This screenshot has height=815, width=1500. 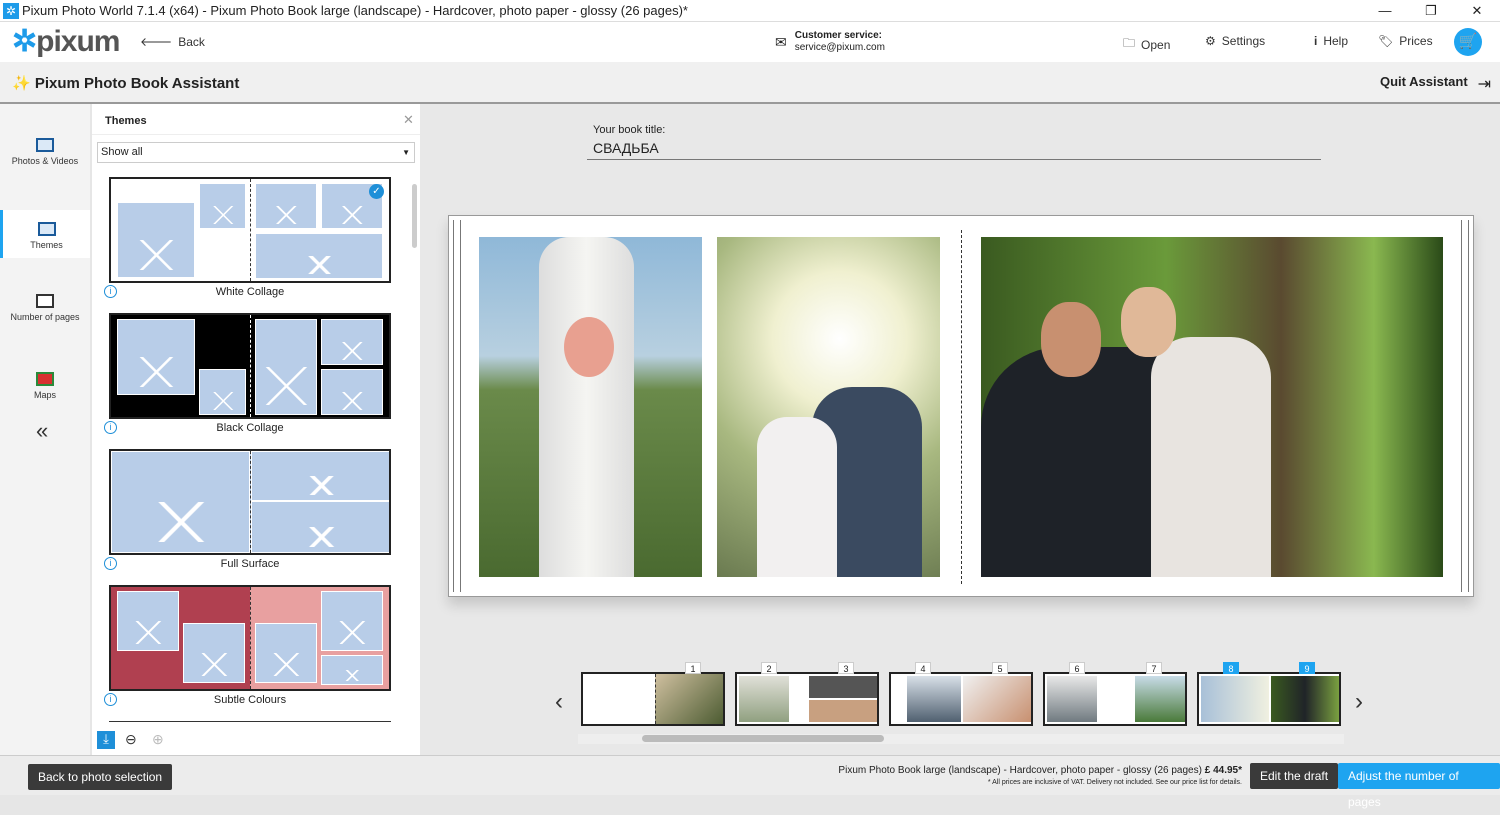 I want to click on zoom-out-icon: ⊖, so click(x=131, y=739).